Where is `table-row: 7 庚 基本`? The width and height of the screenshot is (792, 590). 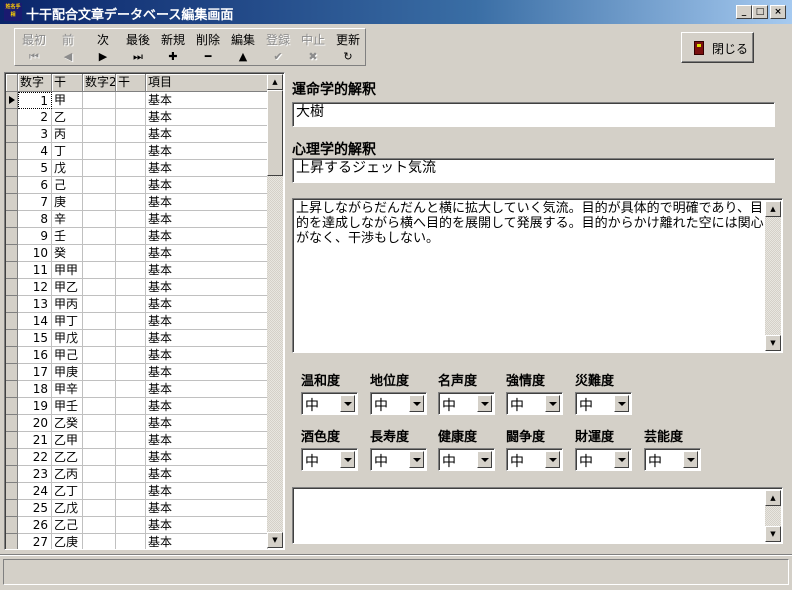 table-row: 7 庚 基本 is located at coordinates (137, 202).